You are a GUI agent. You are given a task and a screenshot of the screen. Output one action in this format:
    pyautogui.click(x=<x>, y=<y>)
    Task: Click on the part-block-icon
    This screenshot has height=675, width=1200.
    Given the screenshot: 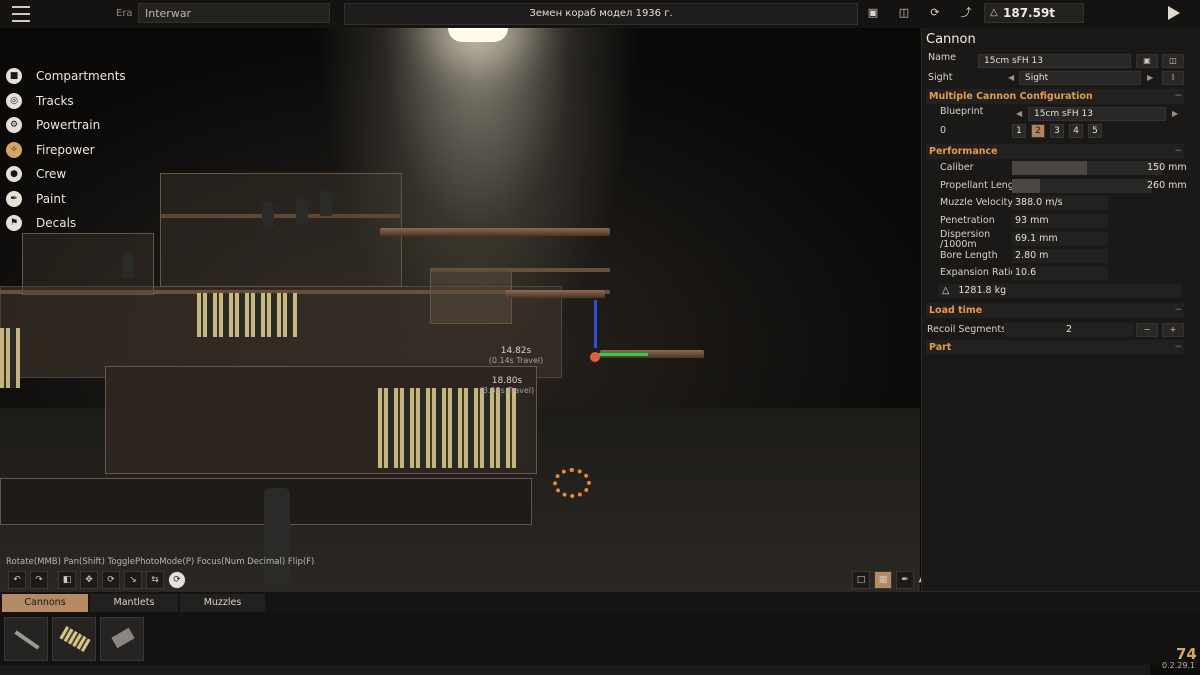 What is the action you would take?
    pyautogui.click(x=122, y=639)
    